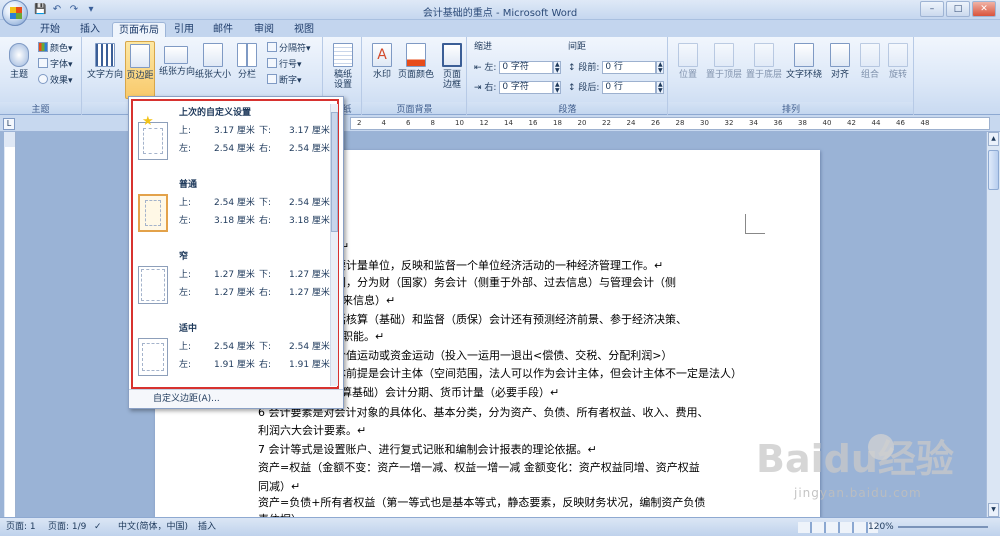 The height and width of the screenshot is (536, 1000). What do you see at coordinates (105, 70) in the screenshot?
I see `text-direction-button: 文字方向` at bounding box center [105, 70].